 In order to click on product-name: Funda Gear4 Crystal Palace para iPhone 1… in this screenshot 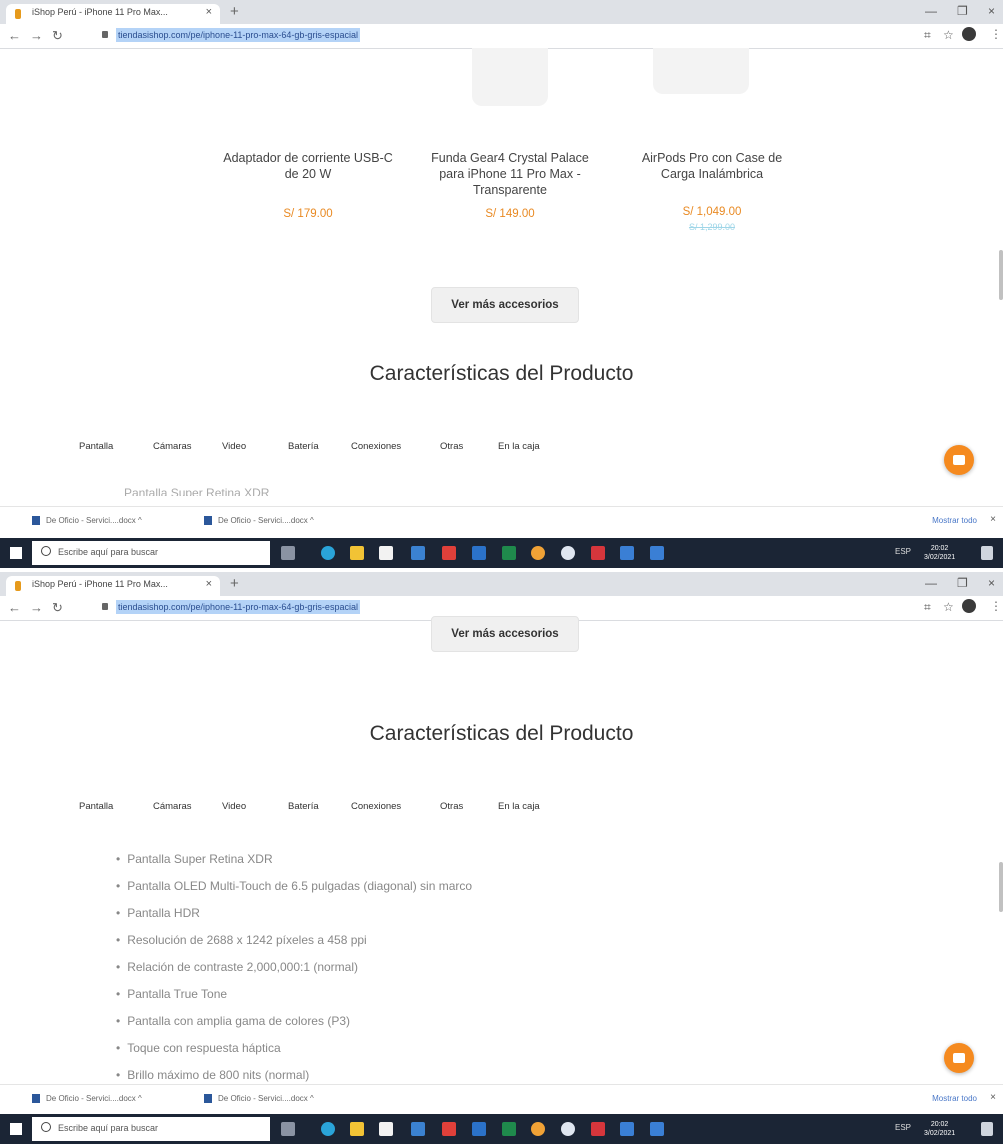, I will do `click(510, 174)`.